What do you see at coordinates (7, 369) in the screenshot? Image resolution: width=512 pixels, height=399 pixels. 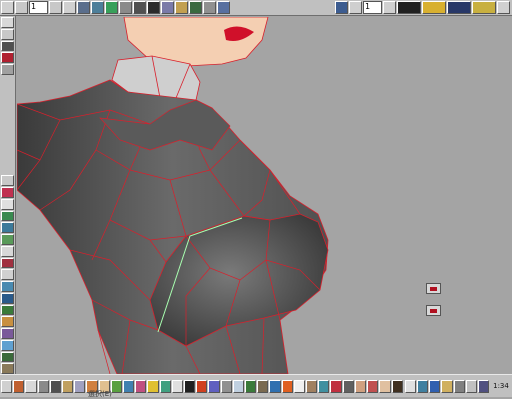 I see `rock-icon` at bounding box center [7, 369].